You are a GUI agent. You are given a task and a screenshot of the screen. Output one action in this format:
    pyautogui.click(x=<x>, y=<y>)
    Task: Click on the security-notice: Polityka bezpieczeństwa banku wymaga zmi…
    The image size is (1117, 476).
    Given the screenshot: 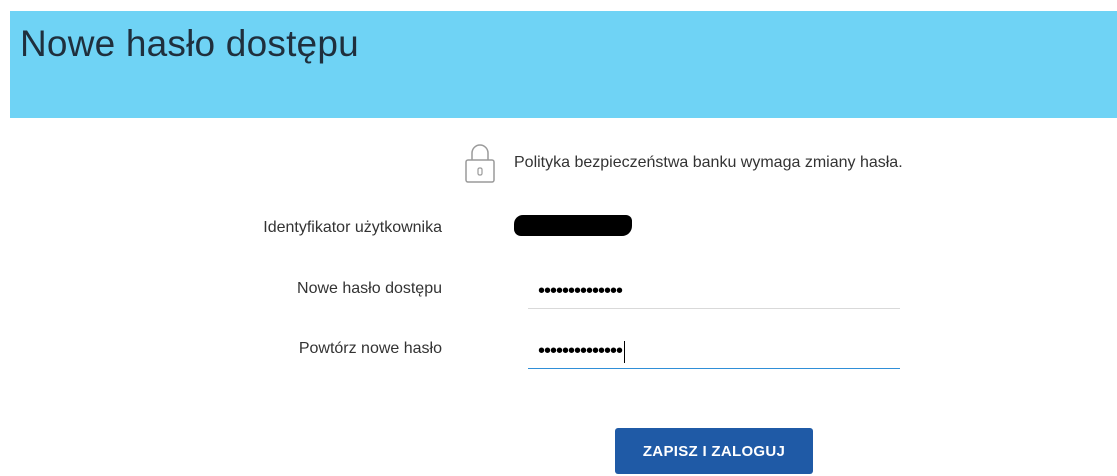 What is the action you would take?
    pyautogui.click(x=683, y=163)
    